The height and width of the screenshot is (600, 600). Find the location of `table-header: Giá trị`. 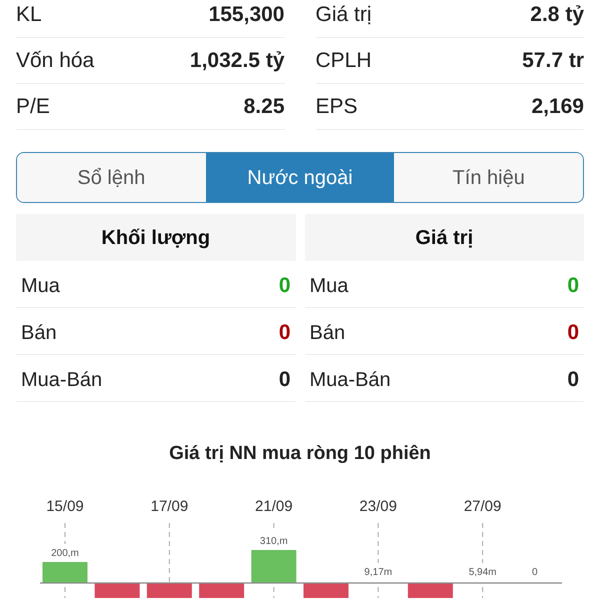

table-header: Giá trị is located at coordinates (444, 237).